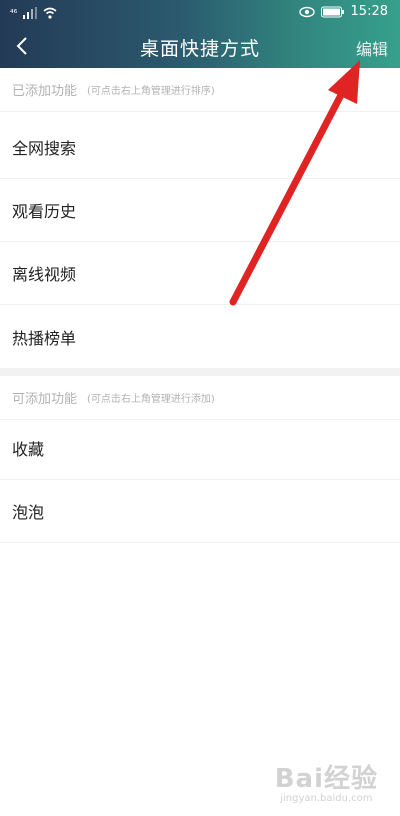 Image resolution: width=400 pixels, height=816 pixels. Describe the element at coordinates (326, 798) in the screenshot. I see `watermark-url: jingyan.baidu.com` at that location.